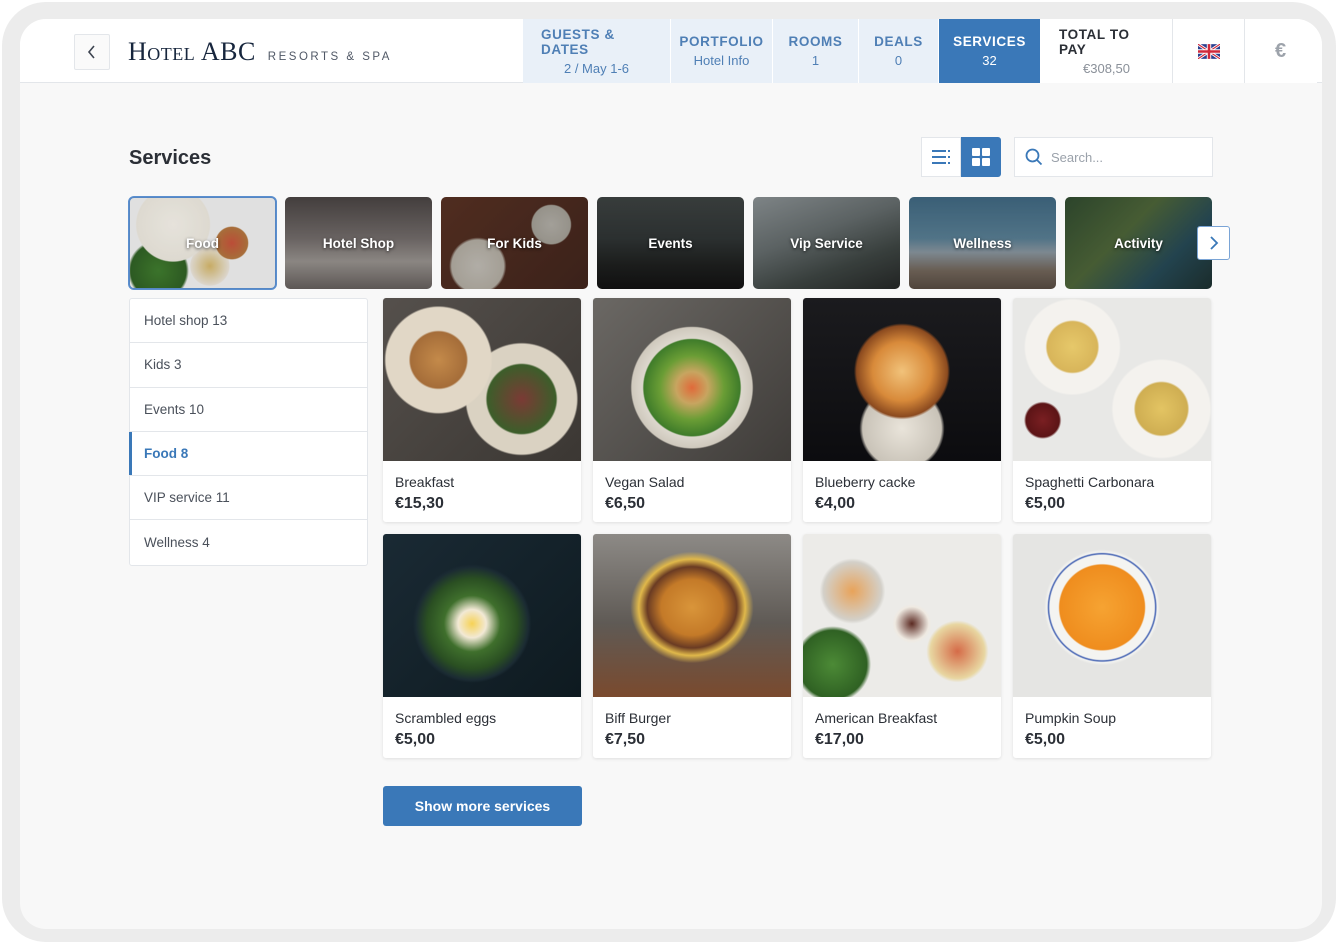 Image resolution: width=1338 pixels, height=944 pixels. I want to click on service-card: Vegan Salad €6,50, so click(692, 410).